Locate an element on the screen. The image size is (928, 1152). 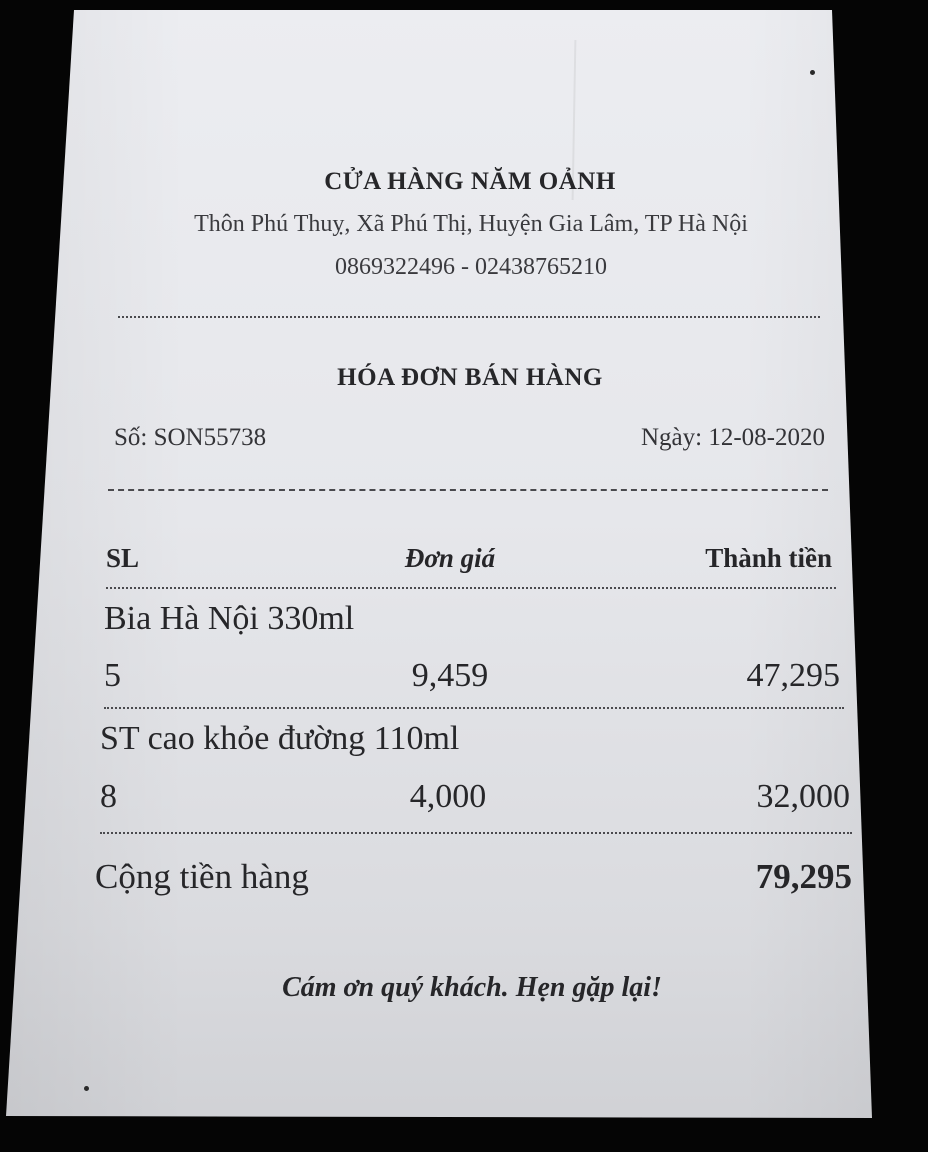
divider-top is located at coordinates (469, 317).